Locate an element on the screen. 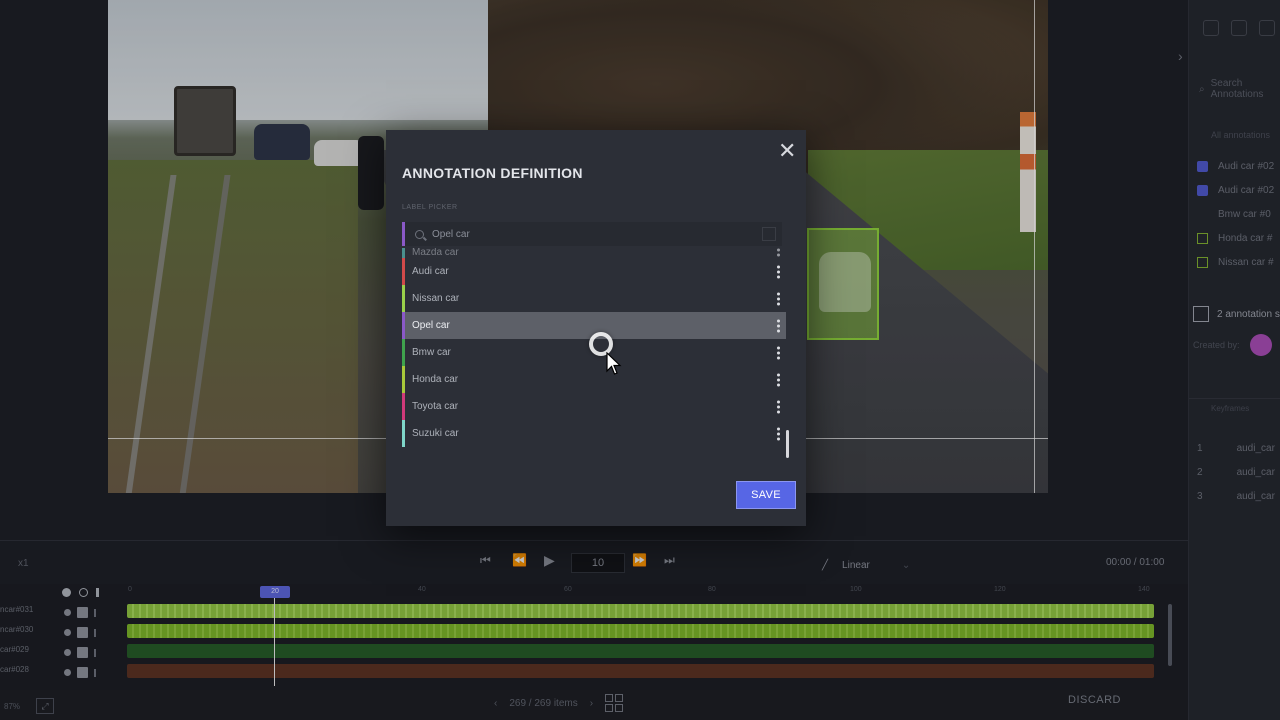  label-picker-heading: LABEL PICKER is located at coordinates (430, 207).